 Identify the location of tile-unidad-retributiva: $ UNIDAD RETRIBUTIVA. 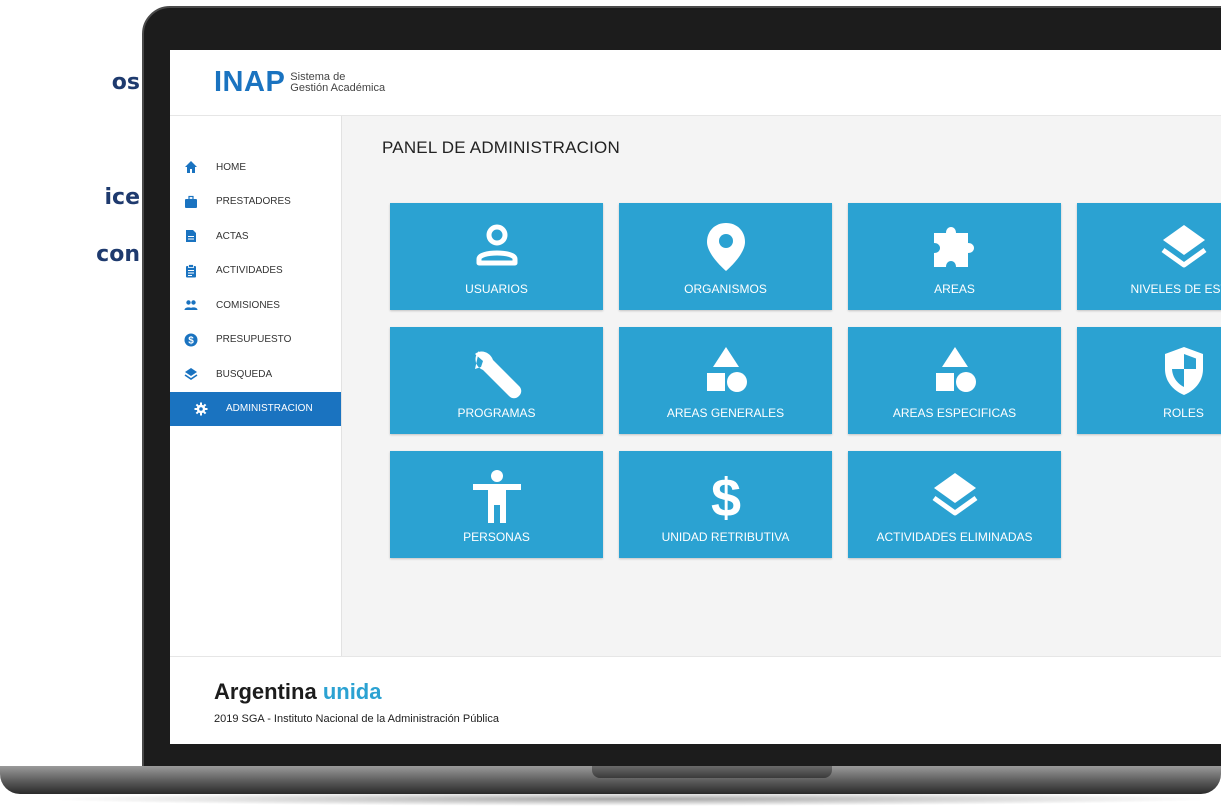
(725, 504).